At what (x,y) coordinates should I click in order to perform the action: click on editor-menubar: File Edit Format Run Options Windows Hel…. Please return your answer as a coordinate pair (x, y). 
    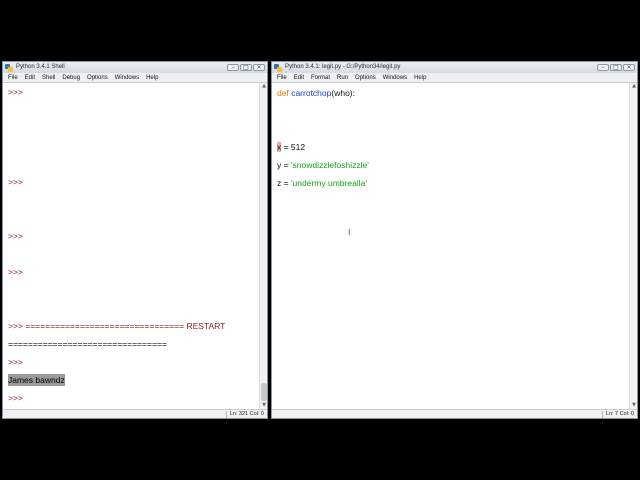
    Looking at the image, I should click on (454, 78).